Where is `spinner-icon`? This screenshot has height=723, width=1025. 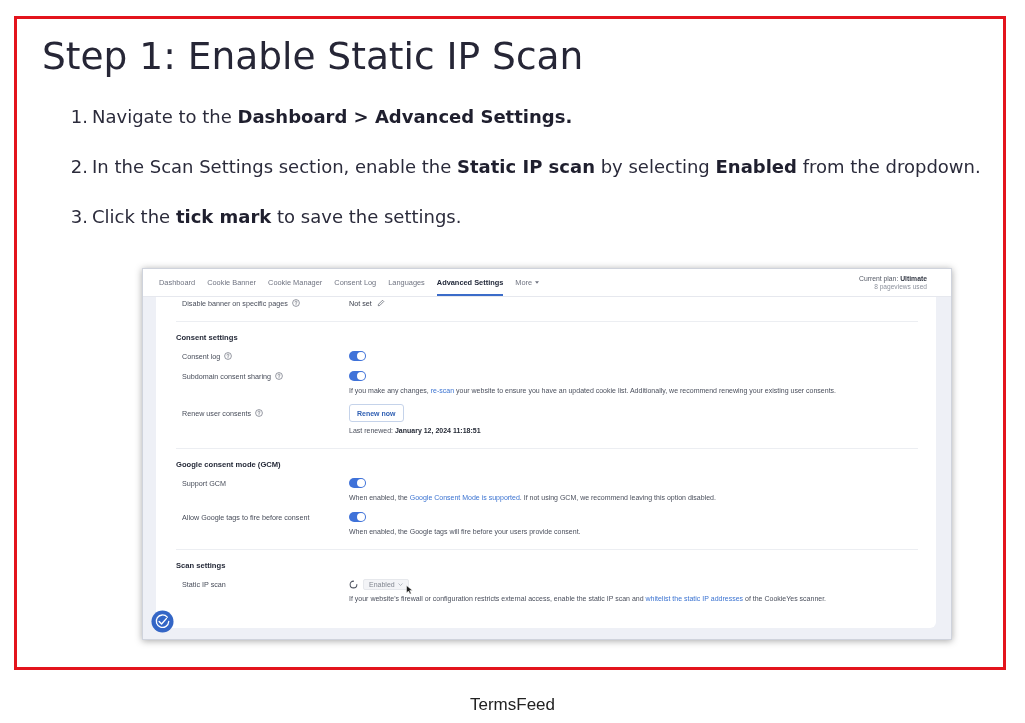 spinner-icon is located at coordinates (353, 584).